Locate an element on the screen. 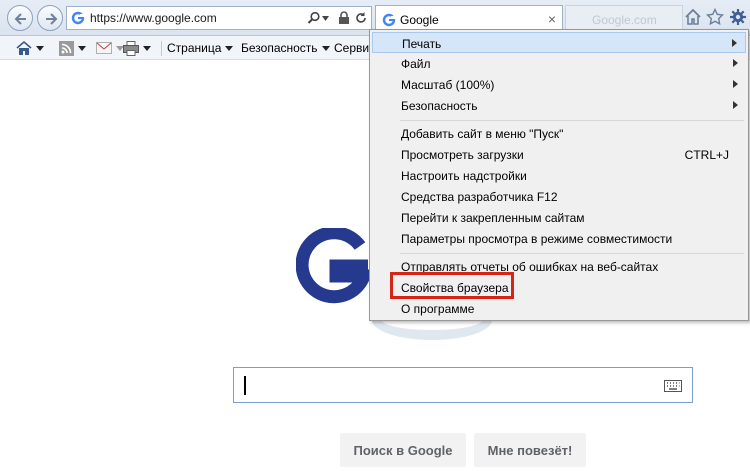 The height and width of the screenshot is (471, 750). refresh-icon is located at coordinates (361, 18).